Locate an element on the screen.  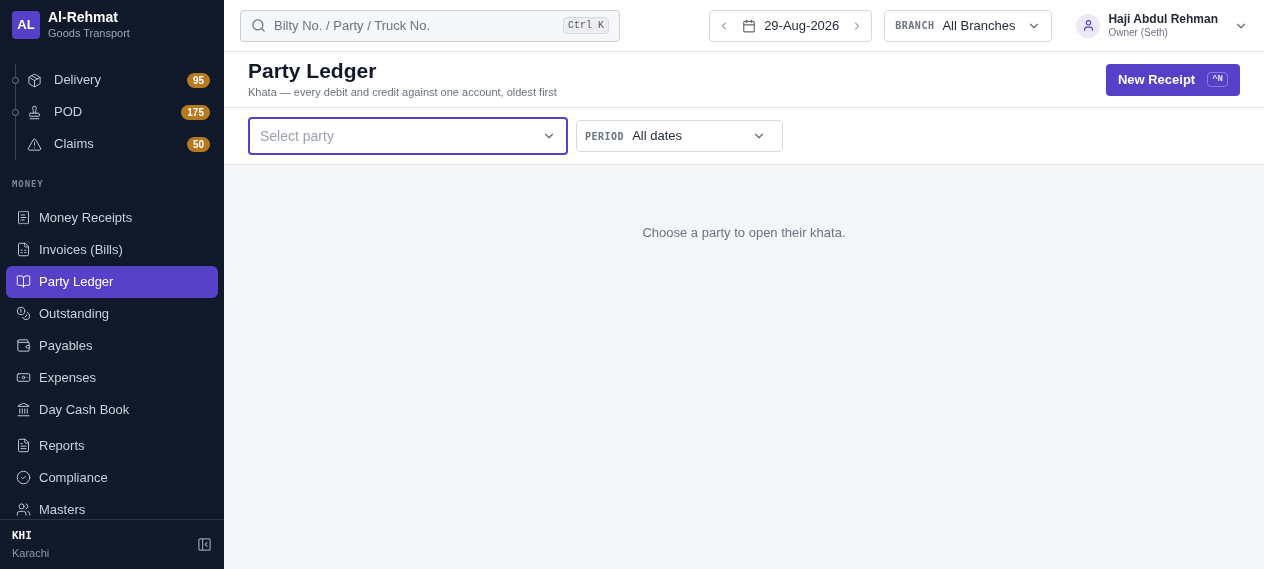
count-badge: 95 is located at coordinates (198, 80).